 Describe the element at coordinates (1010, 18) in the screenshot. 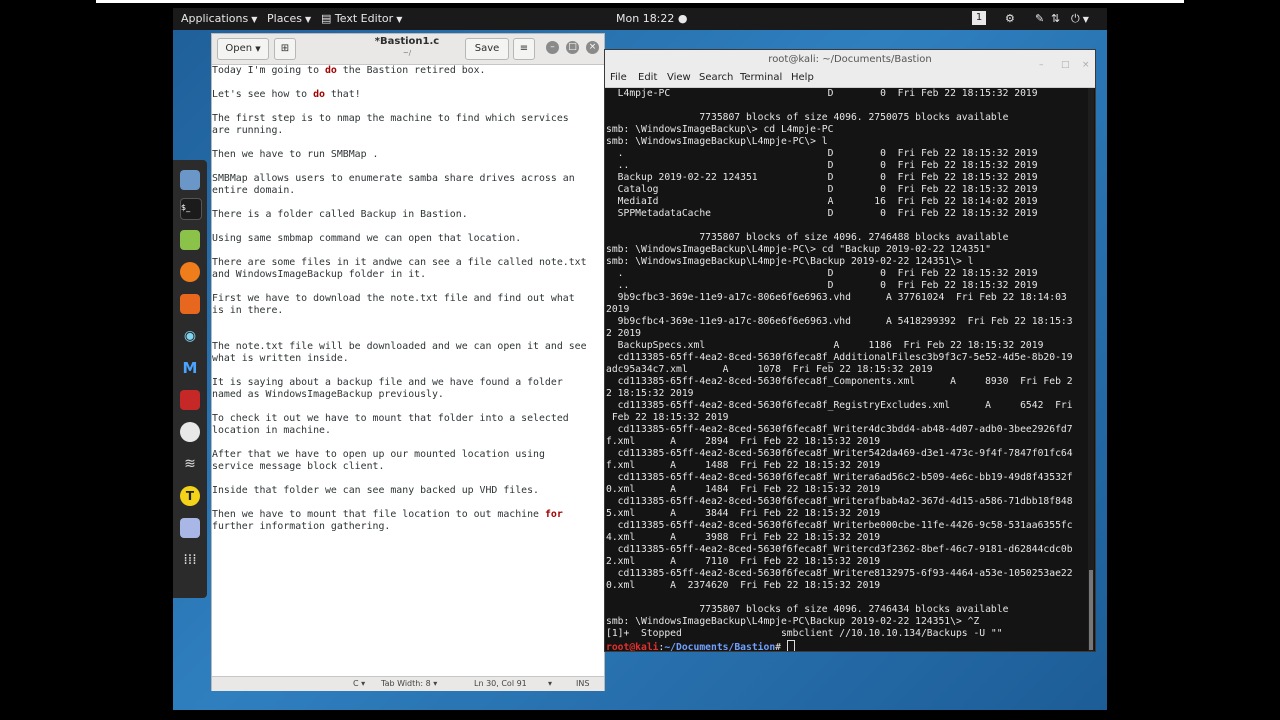

I see `accessibility-icon: ⚙` at that location.